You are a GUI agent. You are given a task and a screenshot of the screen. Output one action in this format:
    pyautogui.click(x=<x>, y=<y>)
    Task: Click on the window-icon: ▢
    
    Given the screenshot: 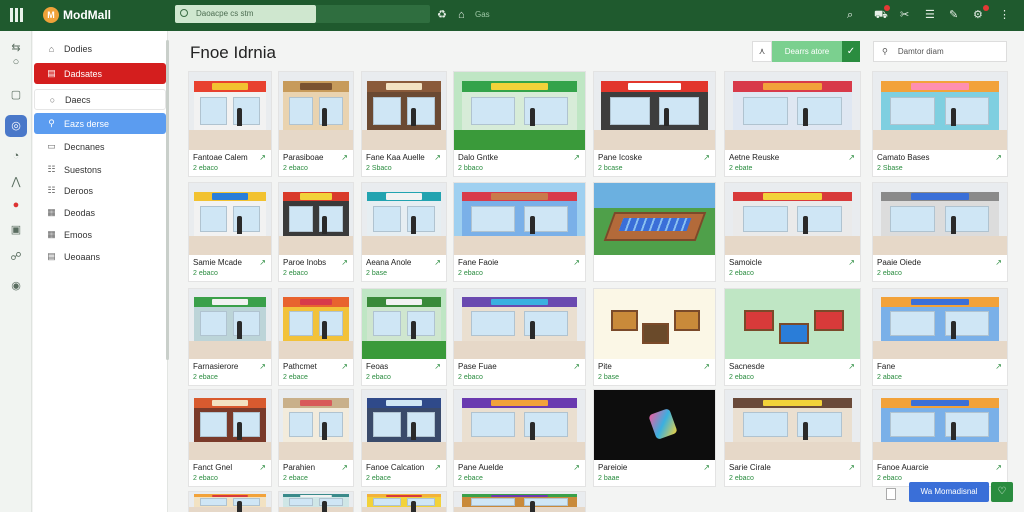 What is the action you would take?
    pyautogui.click(x=16, y=95)
    